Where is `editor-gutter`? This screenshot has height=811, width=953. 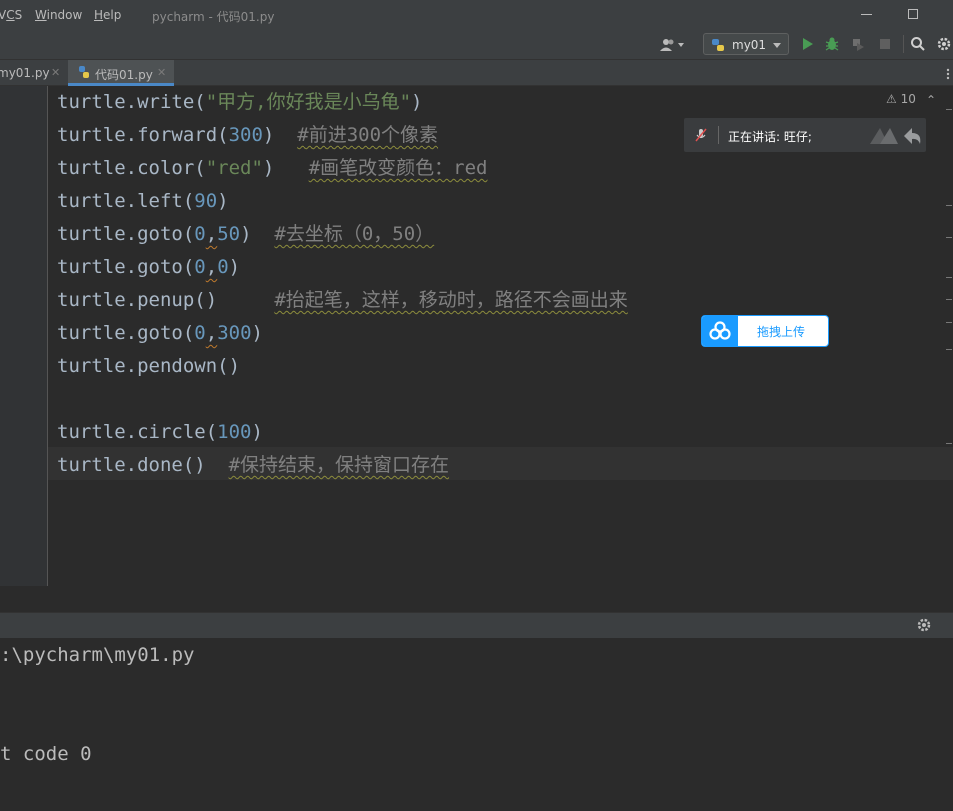
editor-gutter is located at coordinates (24, 336).